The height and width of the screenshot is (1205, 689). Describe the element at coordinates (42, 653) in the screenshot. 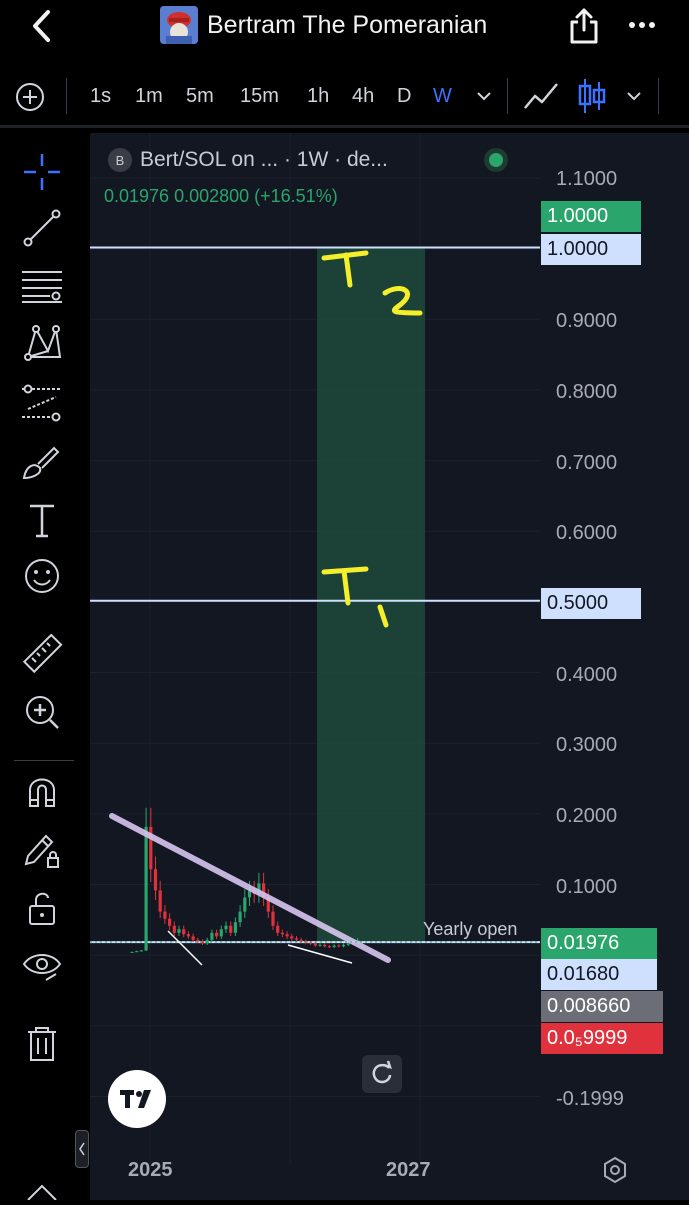

I see `ruler-icon` at that location.